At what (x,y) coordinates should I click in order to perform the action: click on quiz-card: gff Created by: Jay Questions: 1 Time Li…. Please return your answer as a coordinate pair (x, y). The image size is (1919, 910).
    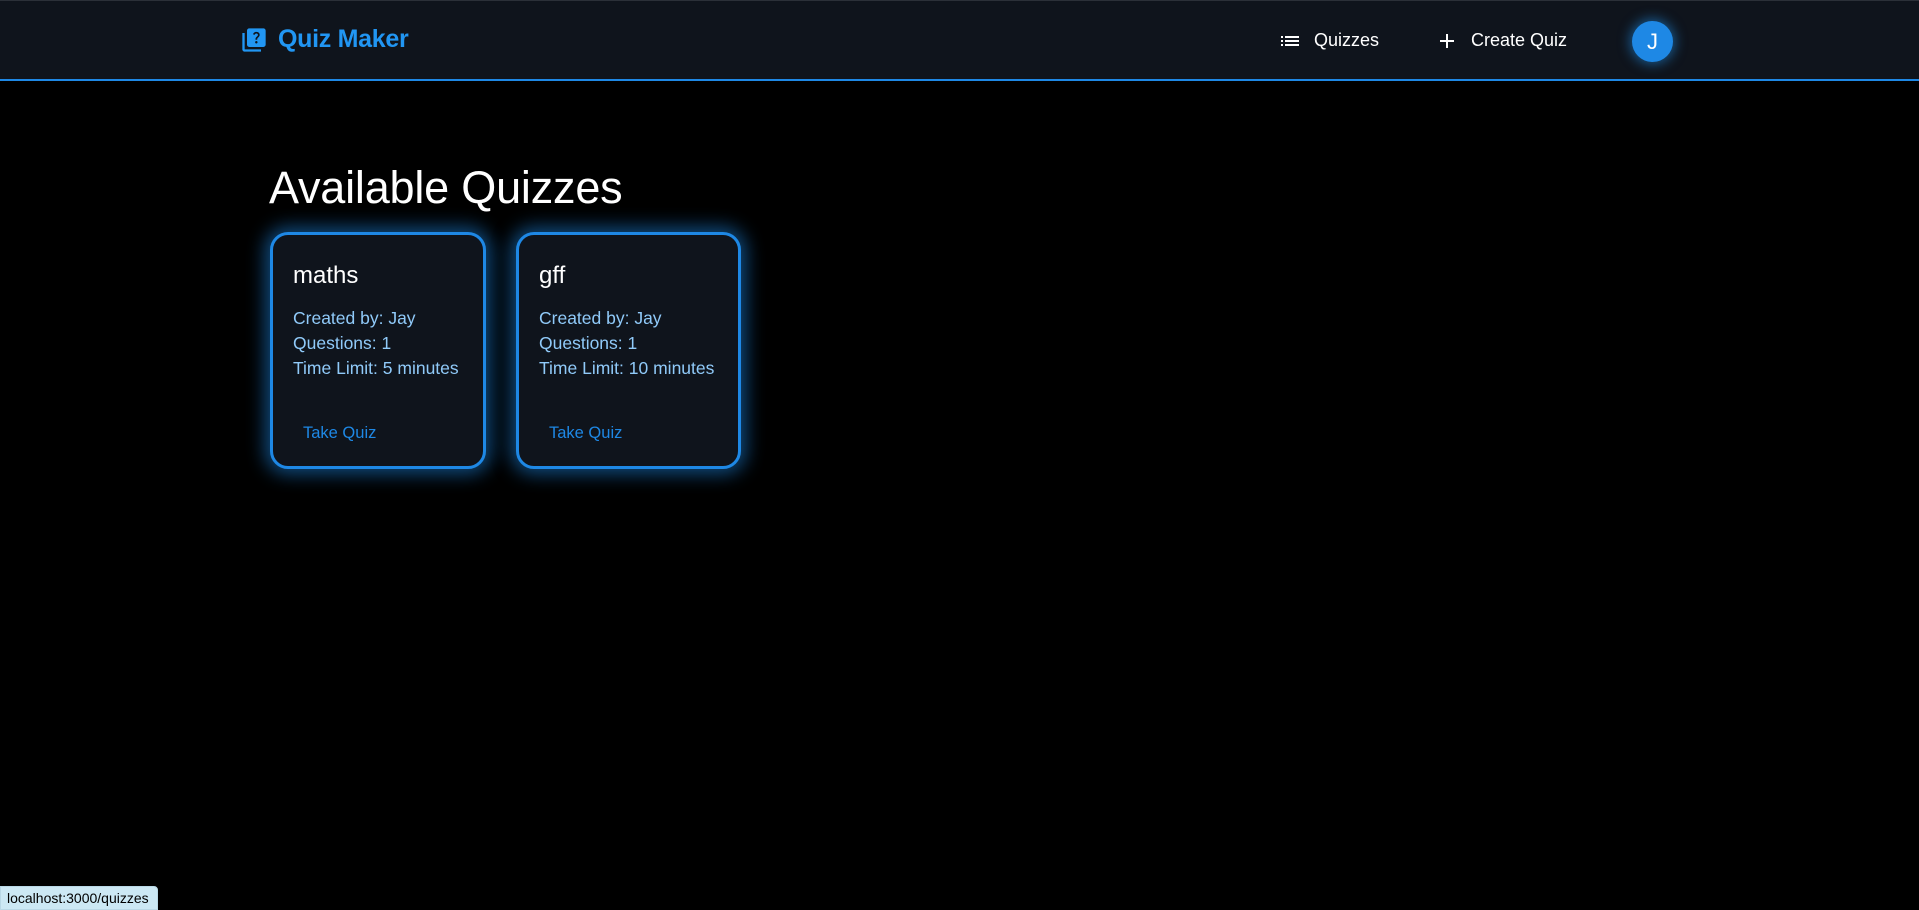
    Looking at the image, I should click on (628, 350).